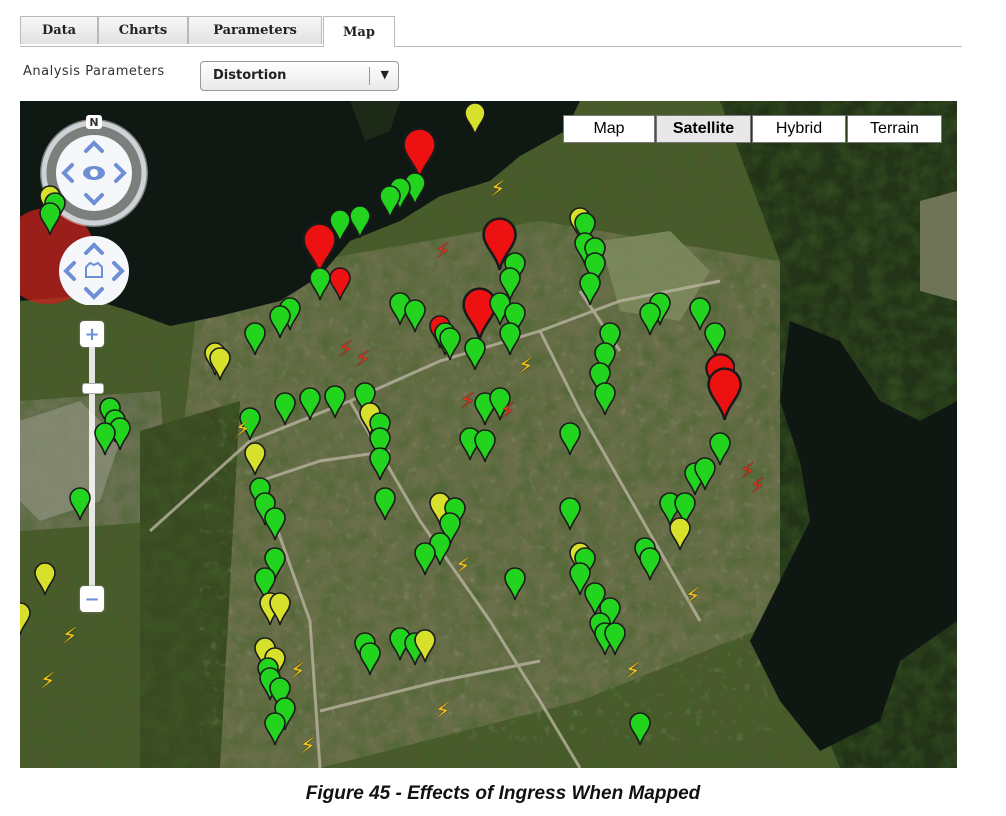 This screenshot has height=816, width=1006. Describe the element at coordinates (94, 71) in the screenshot. I see `analysis-parameters-label: Analysis Parameters` at that location.